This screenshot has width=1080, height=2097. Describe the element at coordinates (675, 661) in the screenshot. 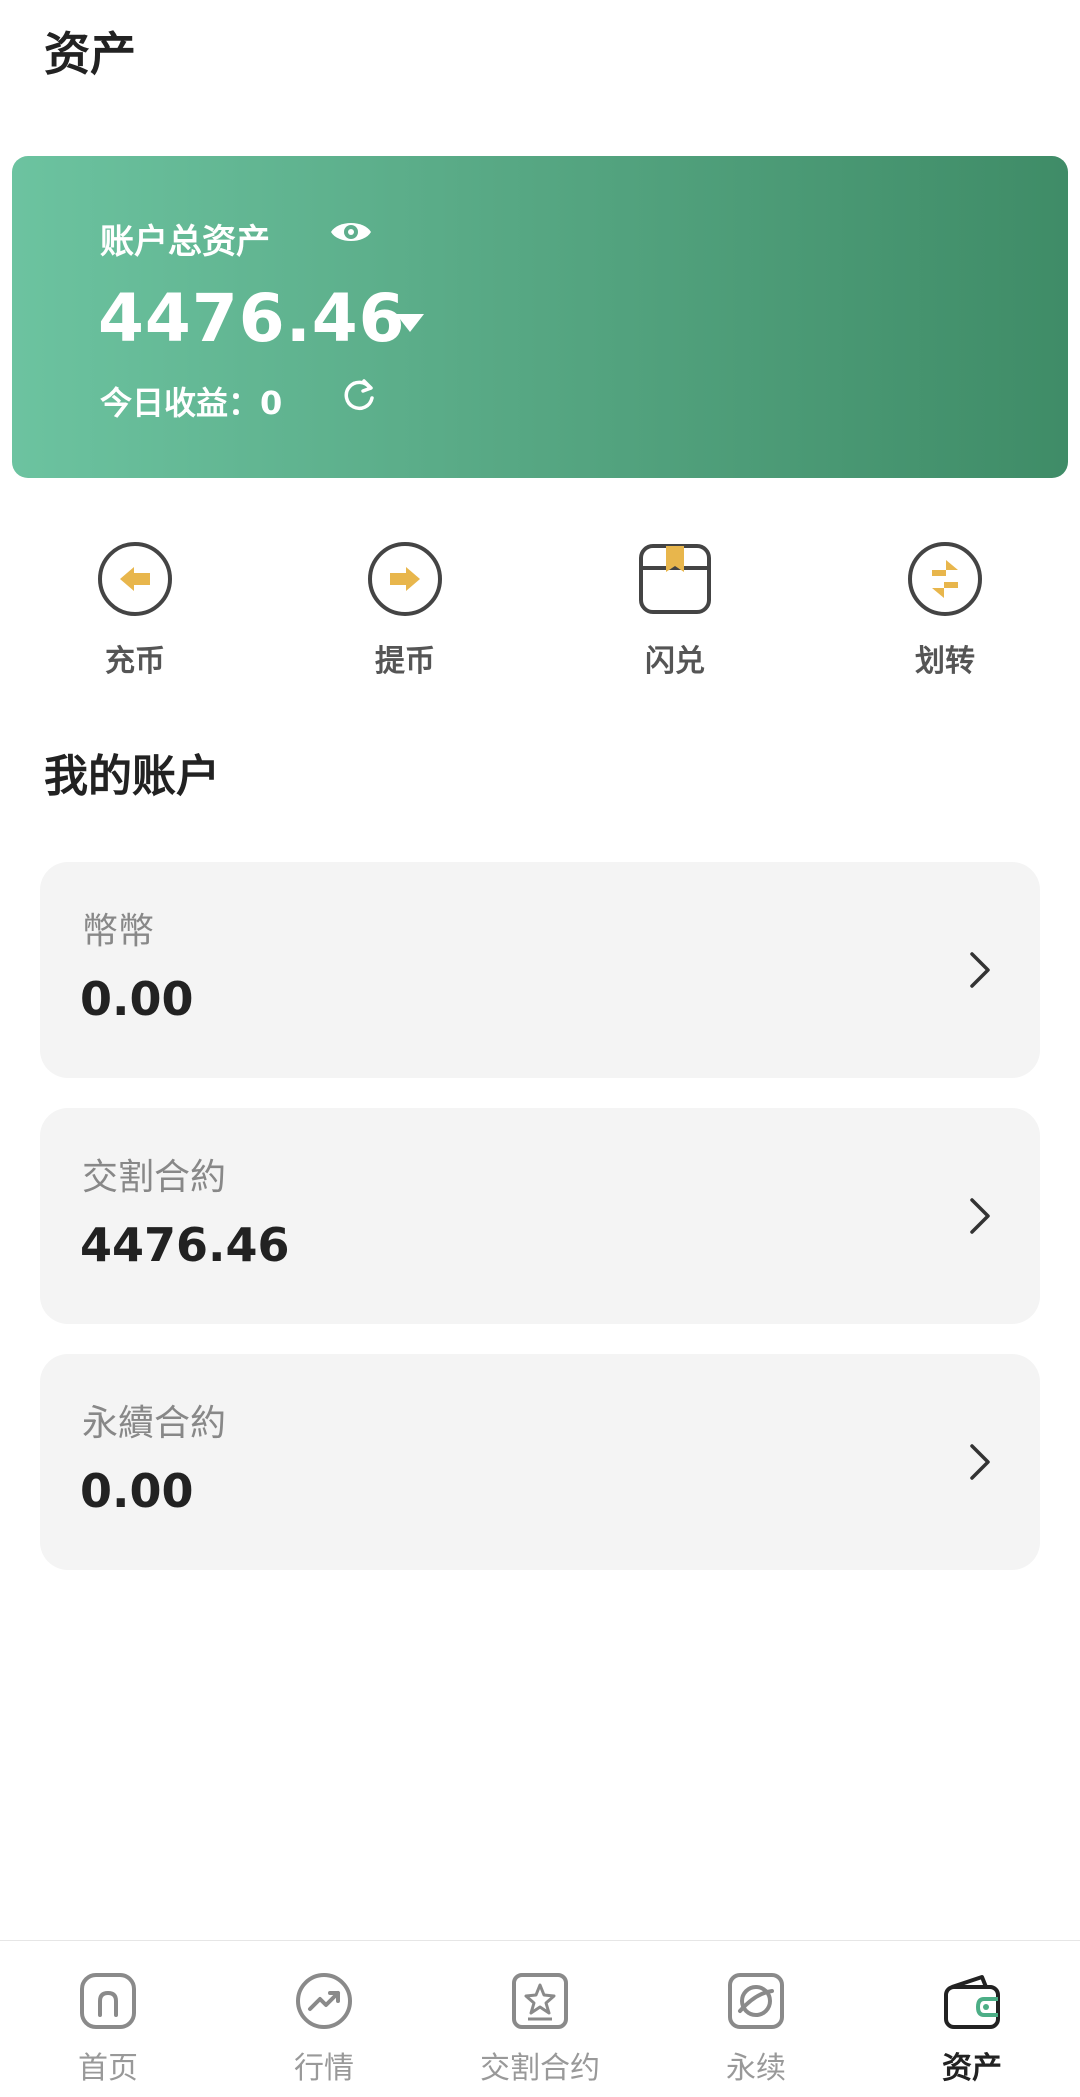

I see `flash-exchange-label: 闪兑` at that location.